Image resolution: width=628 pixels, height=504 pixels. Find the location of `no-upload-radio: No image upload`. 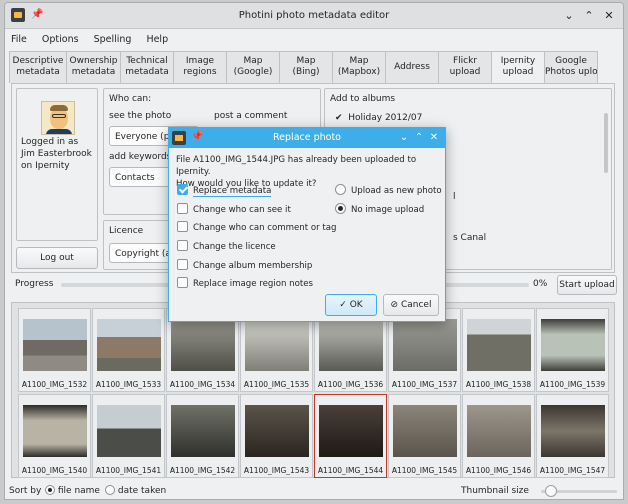

no-upload-radio: No image upload is located at coordinates (379, 209).